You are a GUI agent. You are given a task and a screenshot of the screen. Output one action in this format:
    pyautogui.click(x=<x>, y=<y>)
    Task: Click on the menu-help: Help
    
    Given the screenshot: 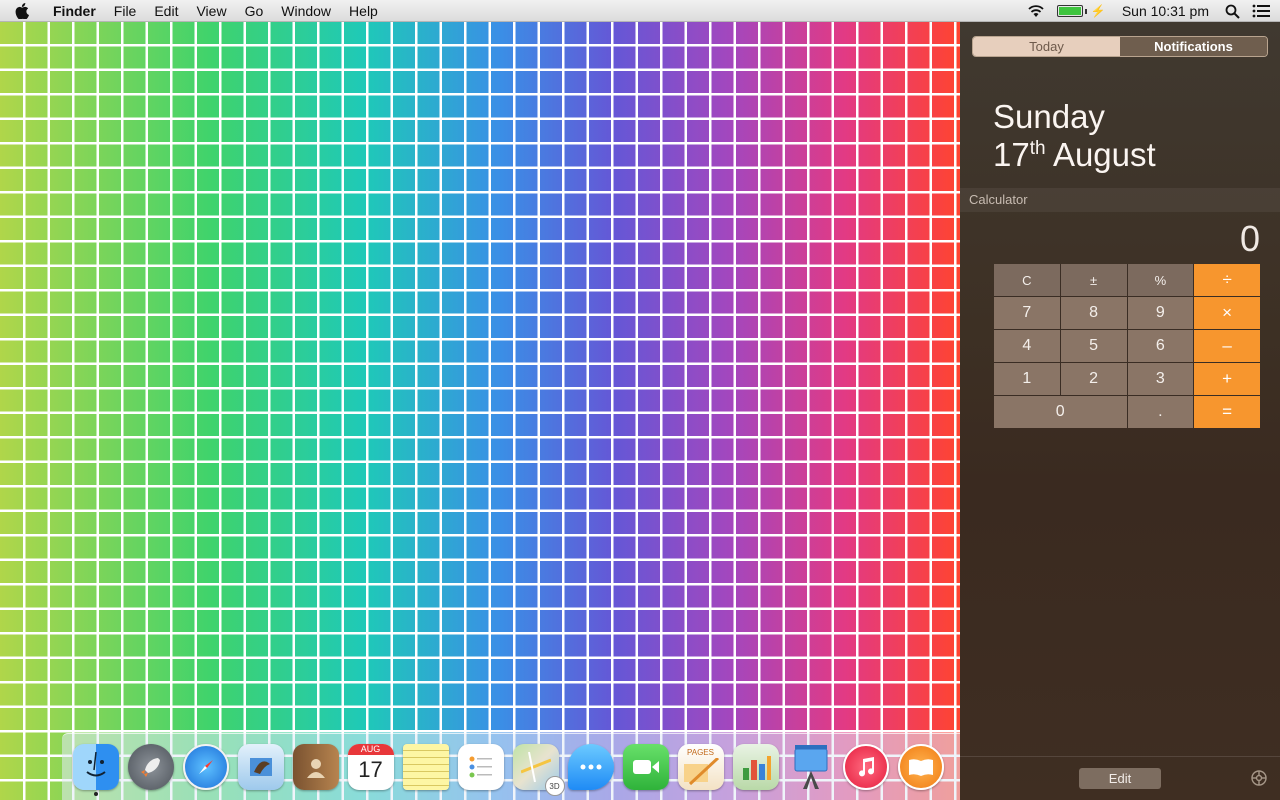 What is the action you would take?
    pyautogui.click(x=363, y=11)
    